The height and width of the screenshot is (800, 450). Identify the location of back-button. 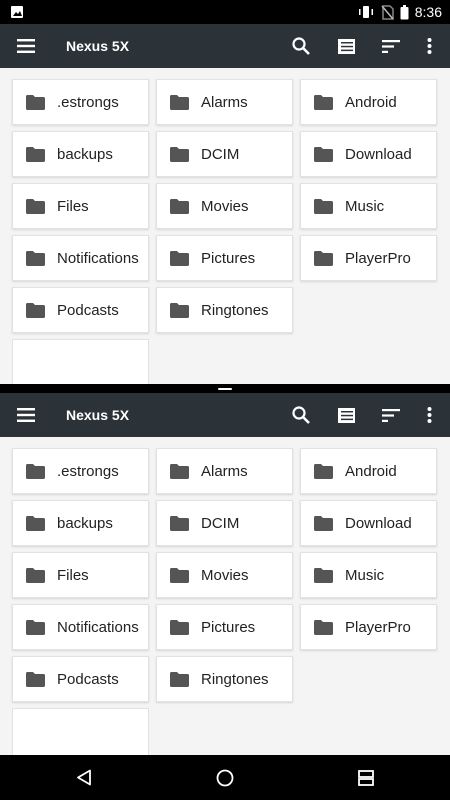
(84, 777).